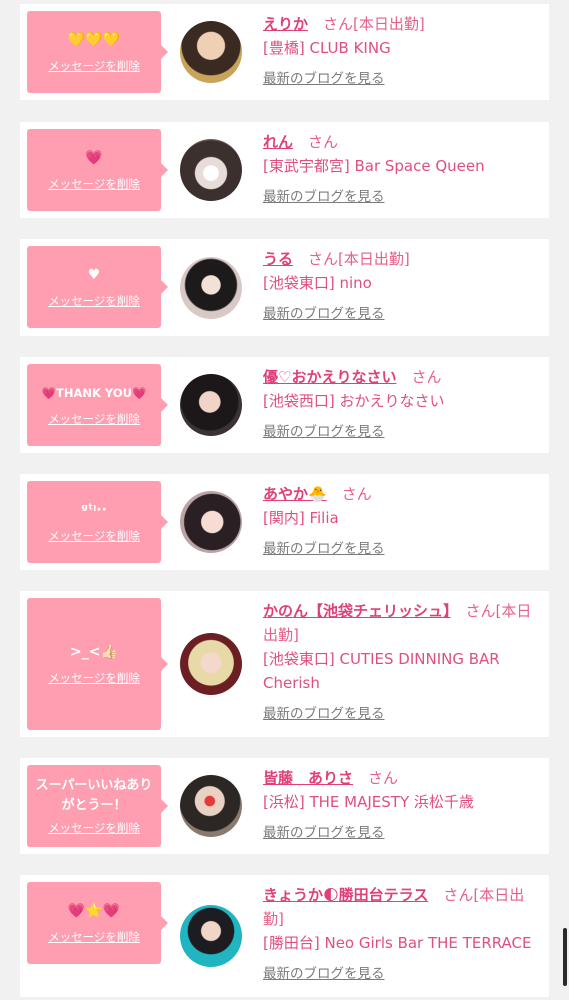 This screenshot has width=569, height=1000. I want to click on cast-name-link: 優♡おかえりなさい, so click(329, 377).